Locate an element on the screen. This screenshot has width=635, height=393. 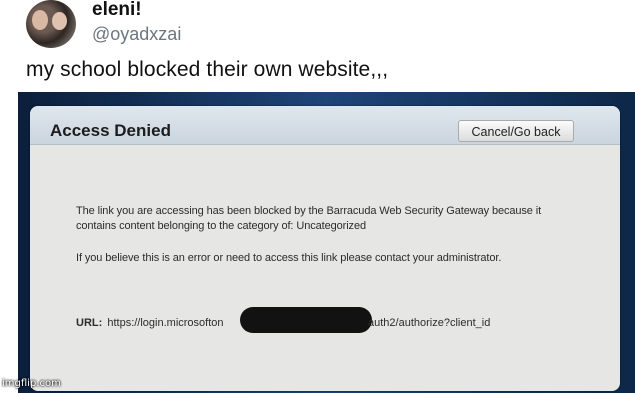
blocked-url-row: URL: https://login.microsofton is located at coordinates (150, 323).